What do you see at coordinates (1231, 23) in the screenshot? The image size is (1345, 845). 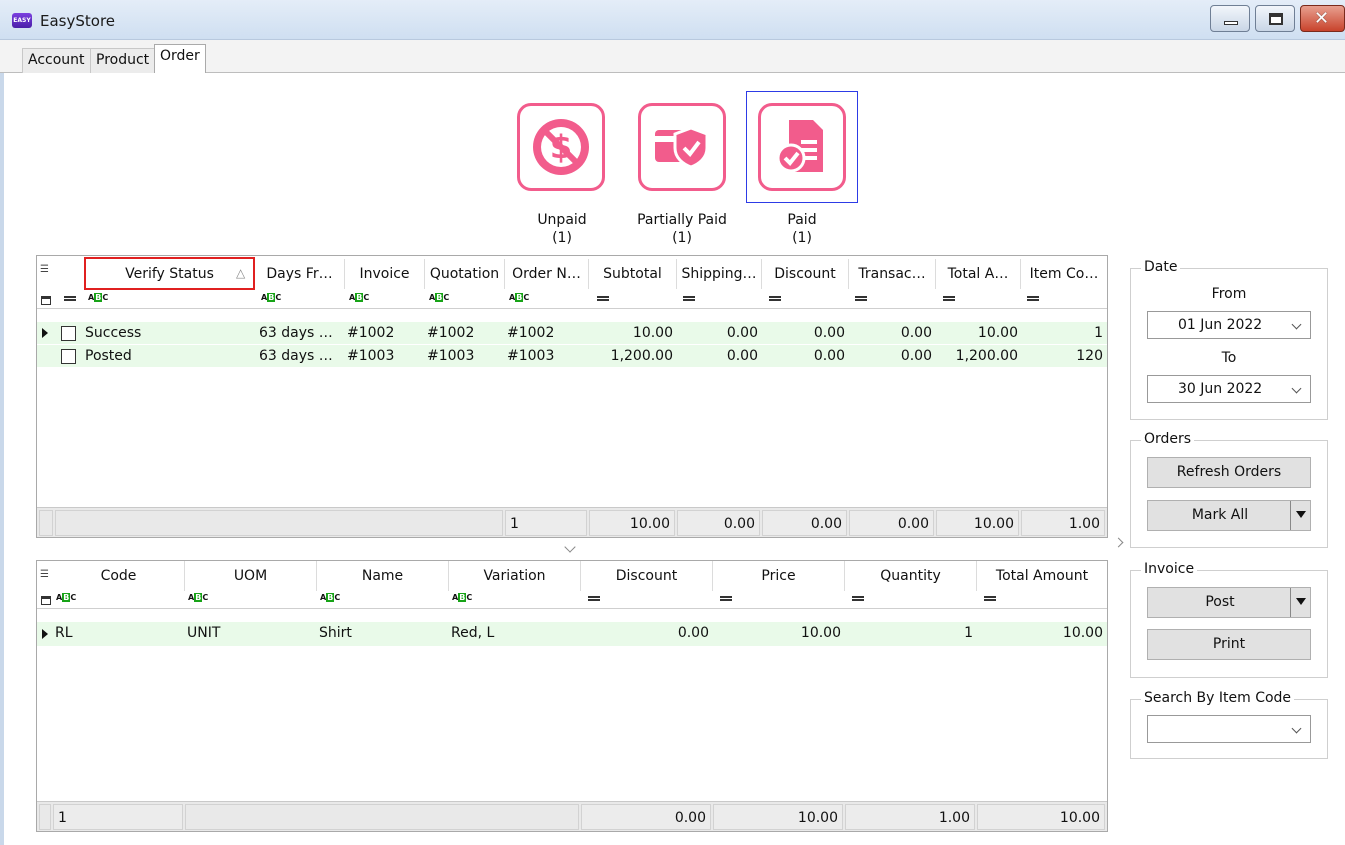 I see `minimize-icon` at bounding box center [1231, 23].